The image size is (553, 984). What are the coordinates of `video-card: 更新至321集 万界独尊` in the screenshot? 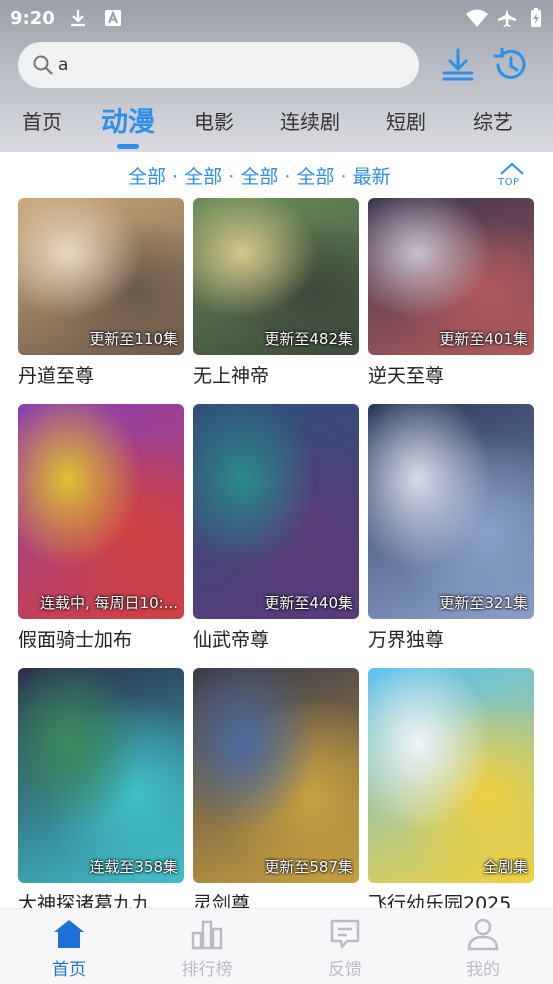 It's located at (451, 528).